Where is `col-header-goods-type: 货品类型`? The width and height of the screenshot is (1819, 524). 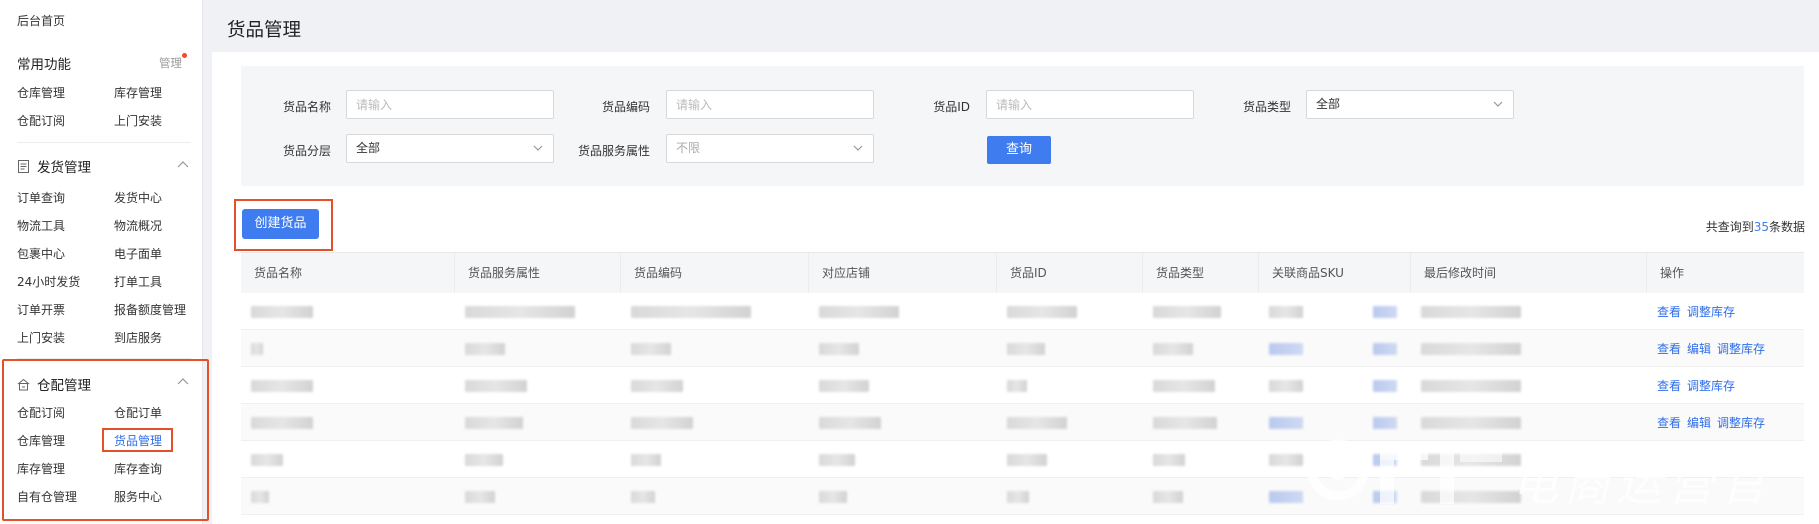 col-header-goods-type: 货品类型 is located at coordinates (1201, 273).